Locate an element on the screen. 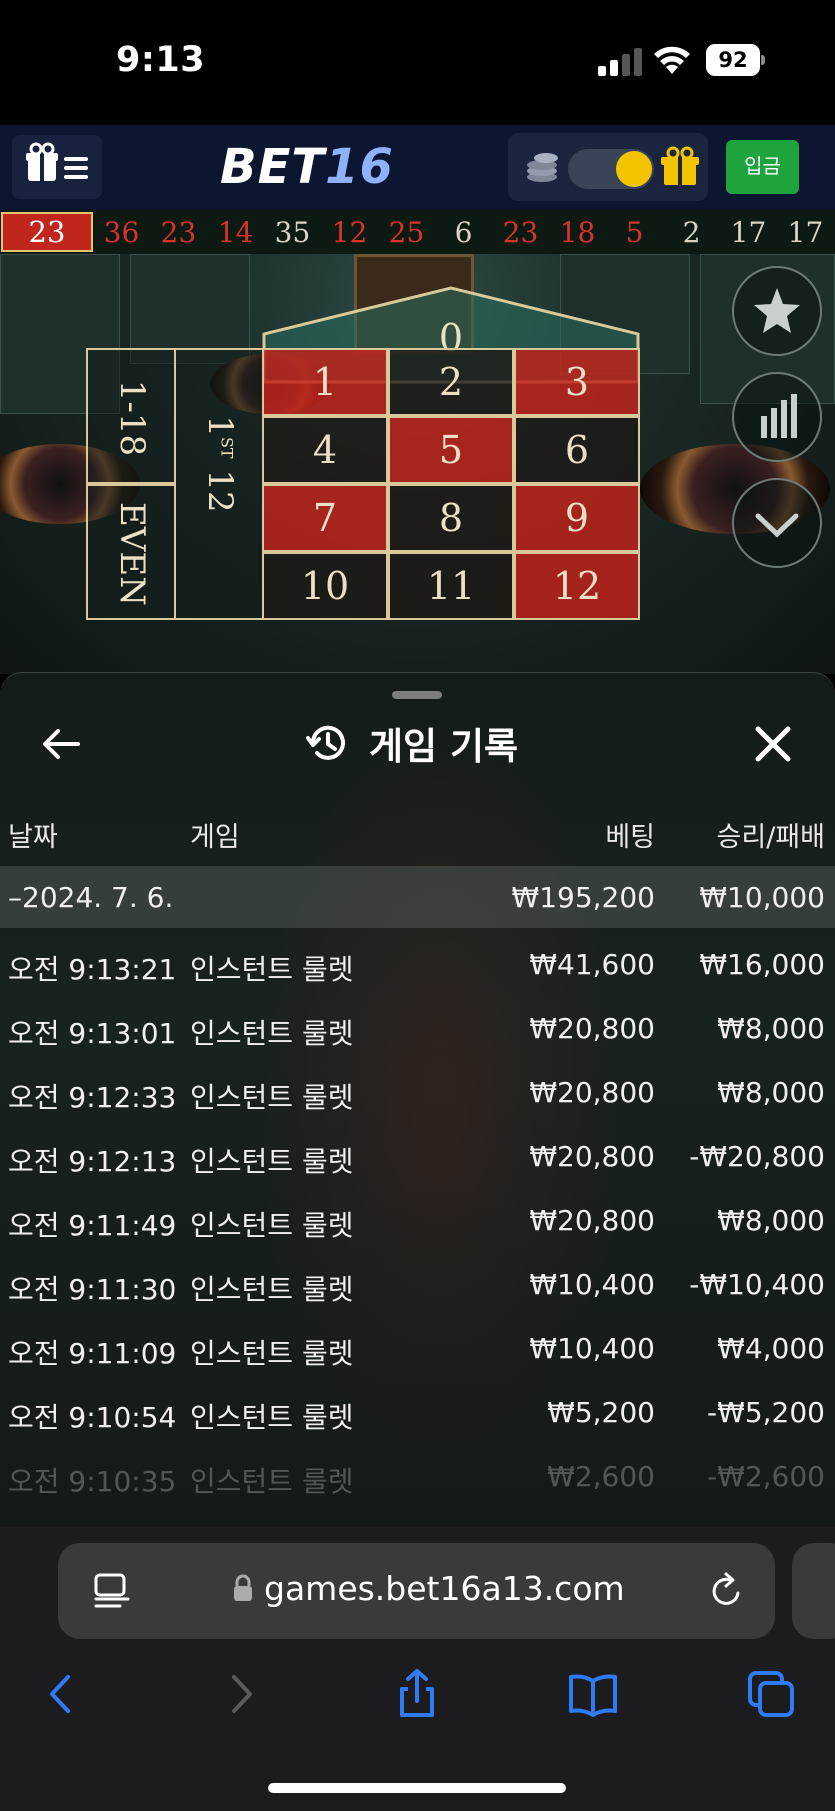 Image resolution: width=835 pixels, height=1811 pixels. battery-icon: 92 is located at coordinates (735, 60).